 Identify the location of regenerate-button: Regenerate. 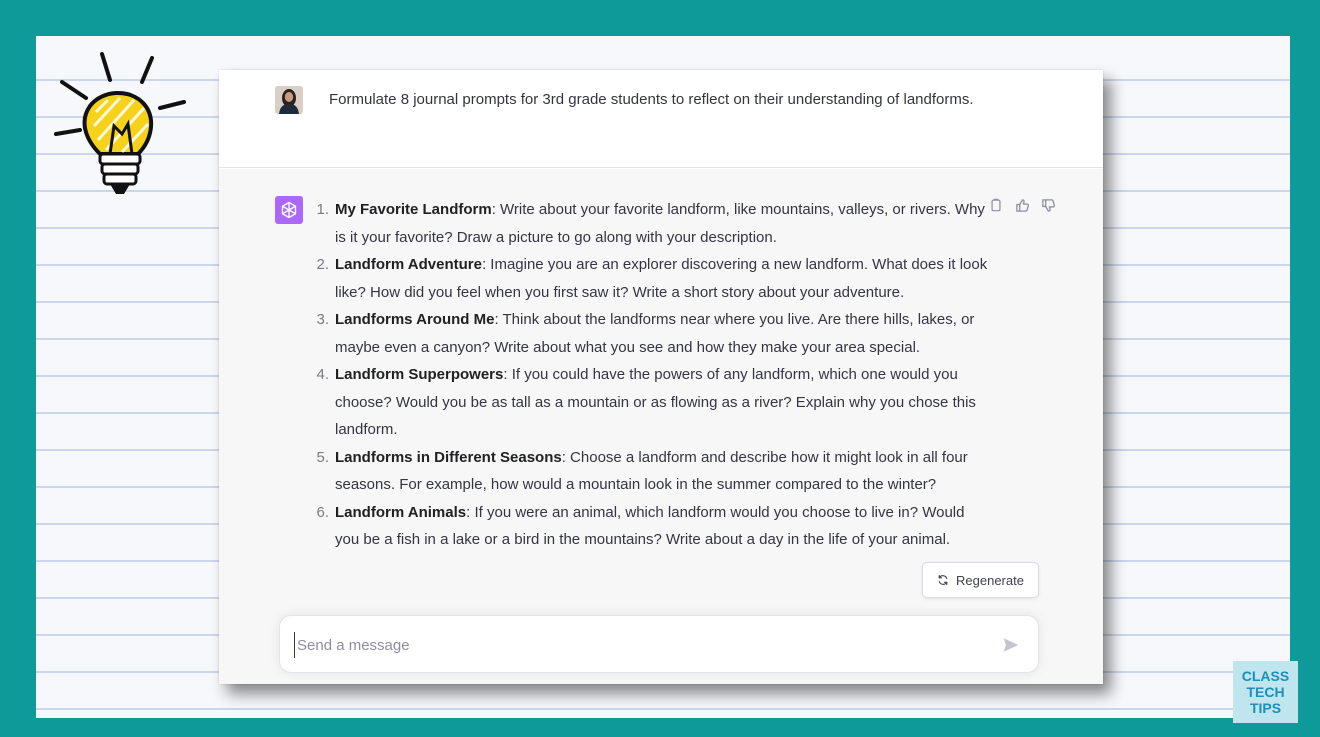
(980, 580).